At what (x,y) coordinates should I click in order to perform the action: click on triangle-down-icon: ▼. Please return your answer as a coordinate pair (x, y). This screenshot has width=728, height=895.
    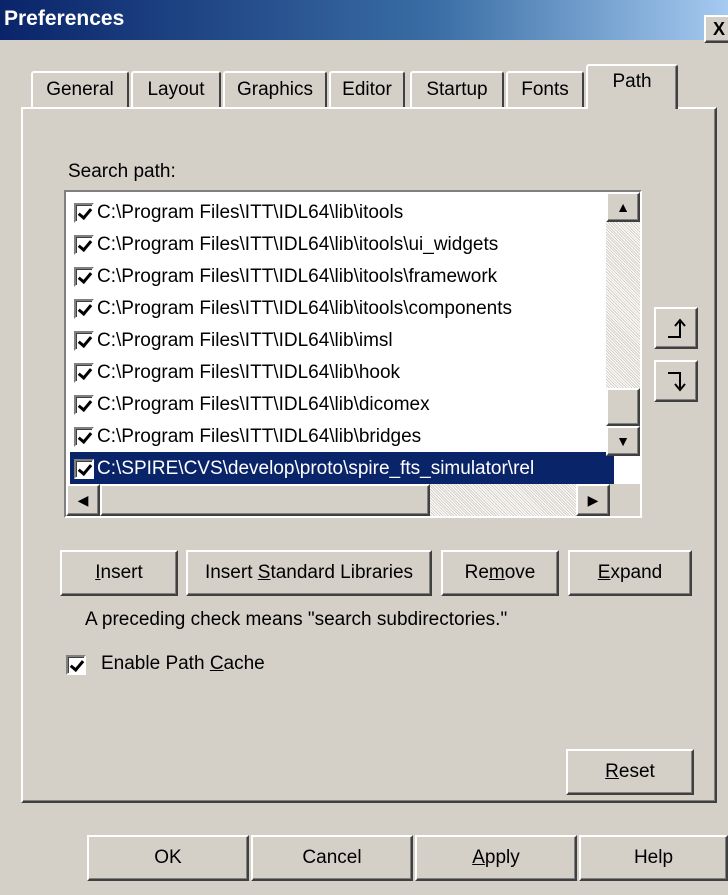
    Looking at the image, I should click on (623, 441).